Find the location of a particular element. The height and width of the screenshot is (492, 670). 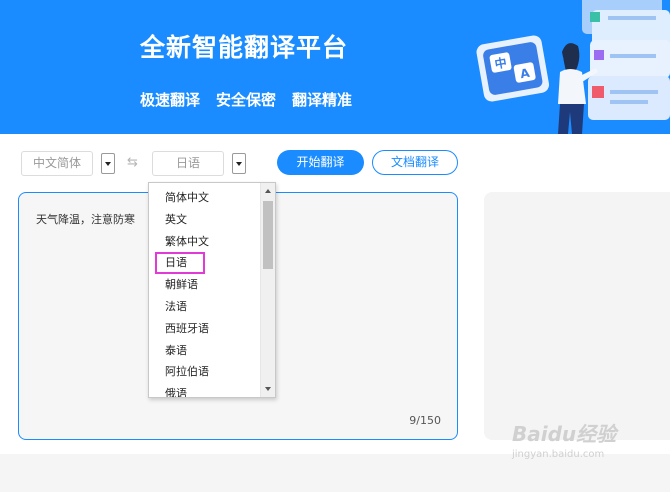

target-language-dropdown-button is located at coordinates (239, 163).